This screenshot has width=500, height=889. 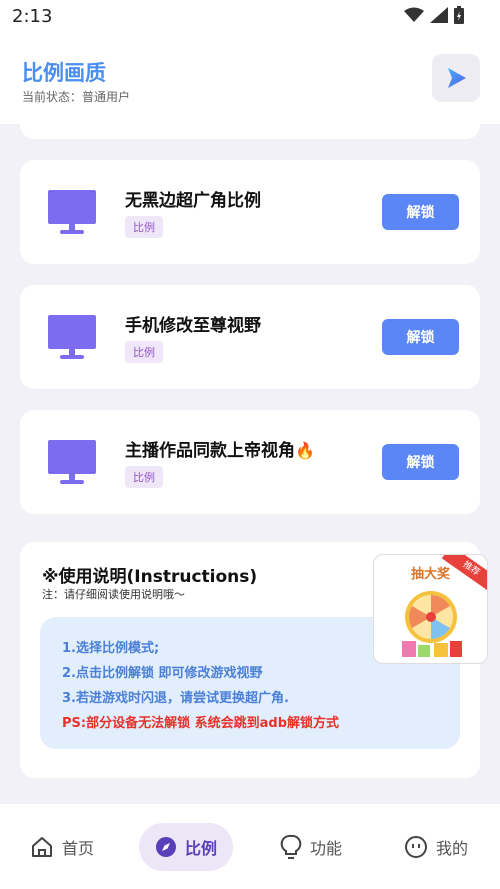 What do you see at coordinates (64, 73) in the screenshot?
I see `page-title: 比例画质` at bounding box center [64, 73].